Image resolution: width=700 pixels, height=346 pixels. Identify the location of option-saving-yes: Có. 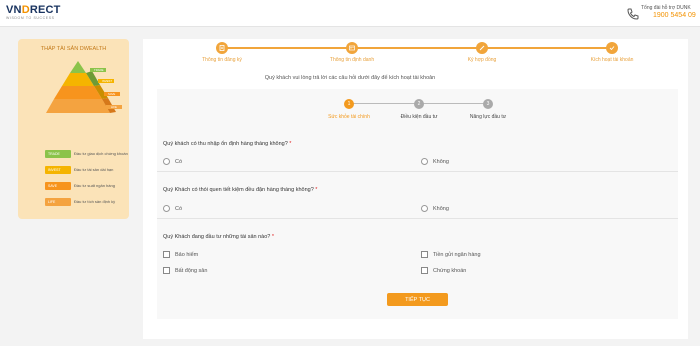
(172, 208).